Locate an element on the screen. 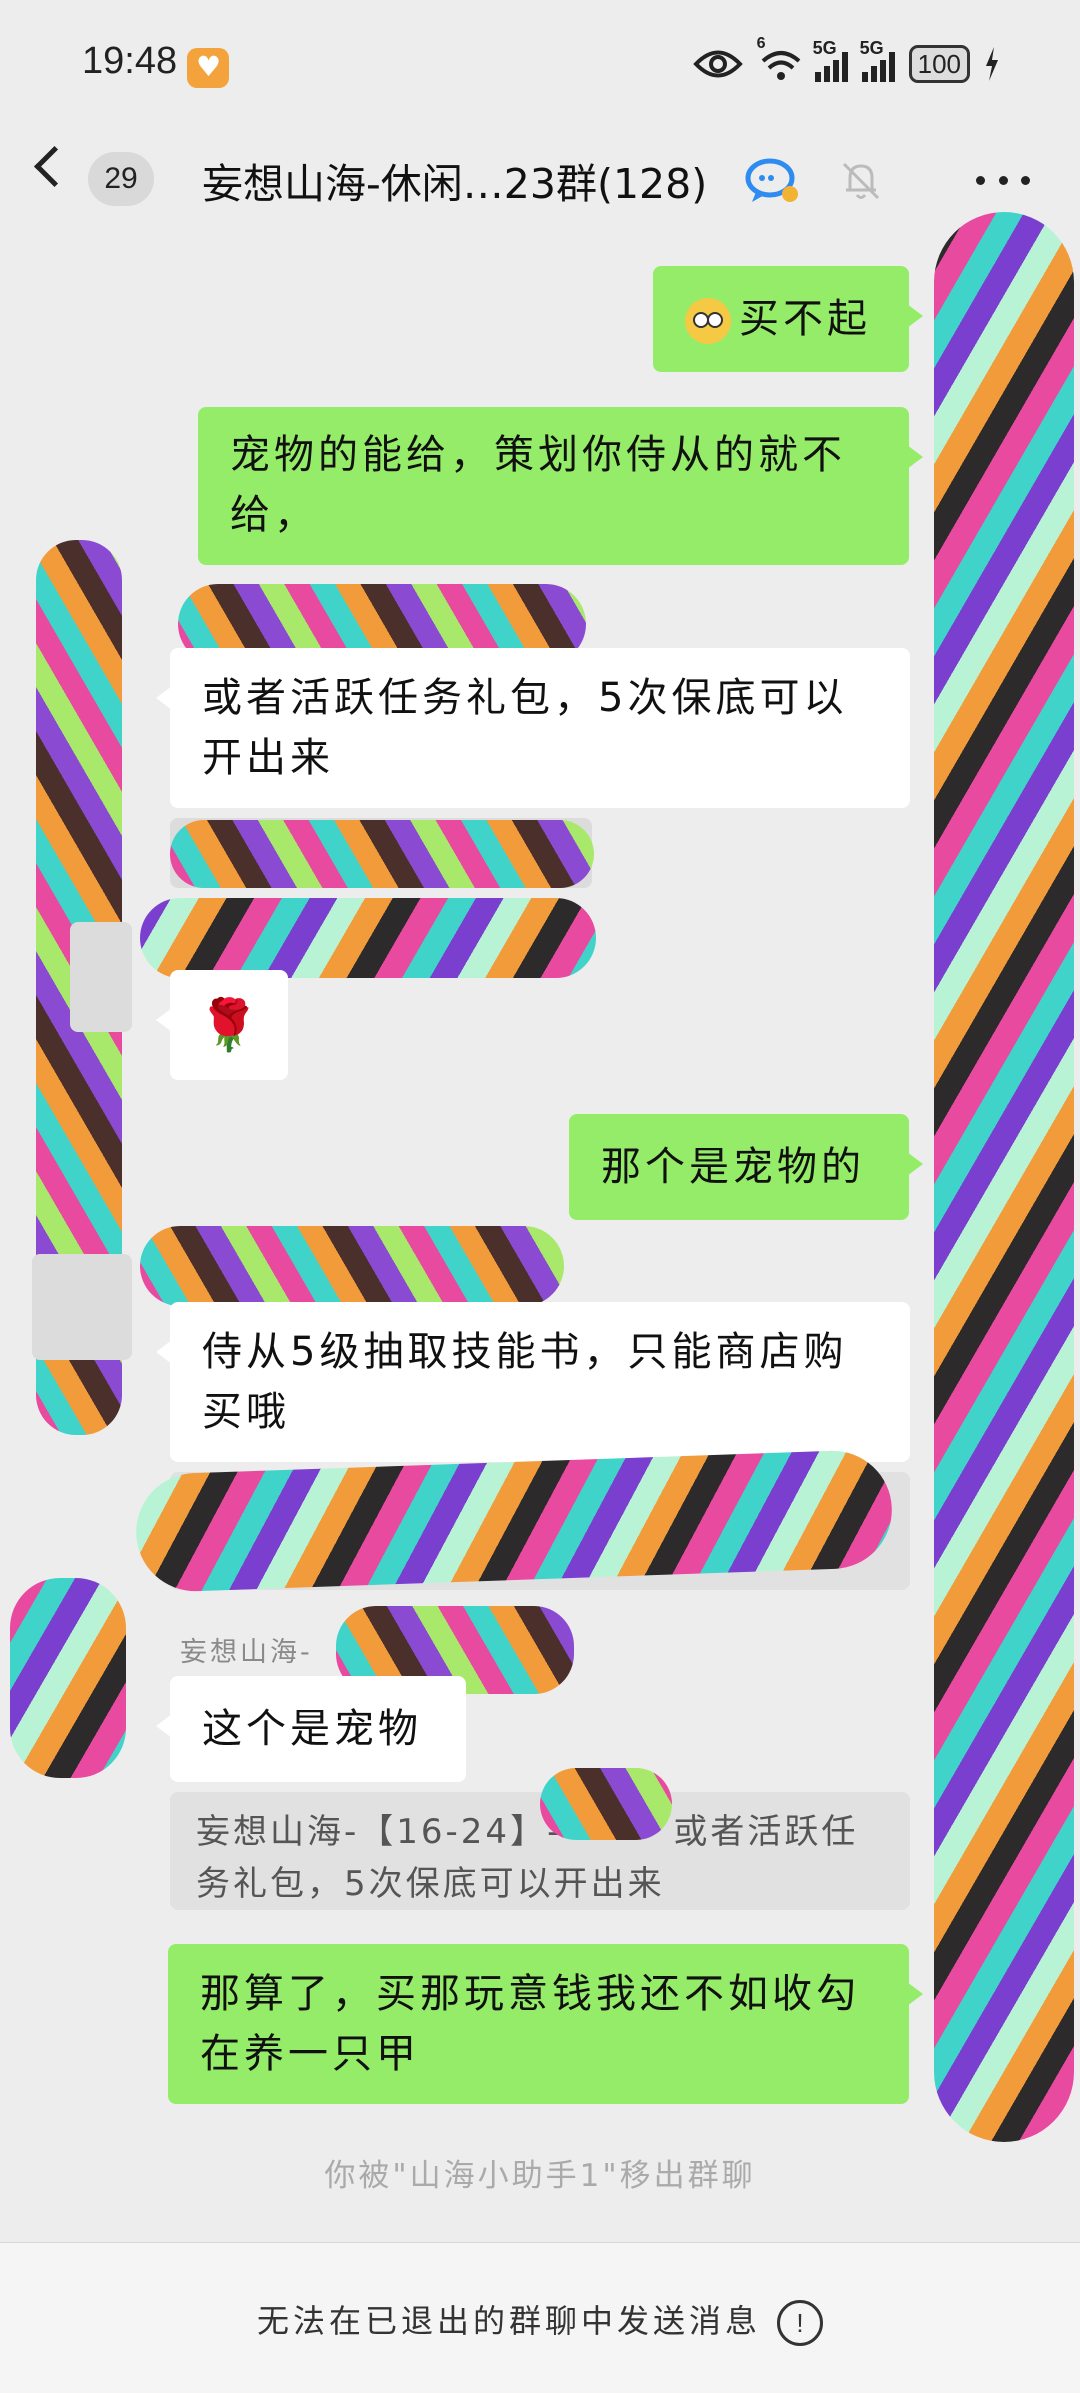 The image size is (1080, 2393). redacted-sender-name is located at coordinates (352, 1266).